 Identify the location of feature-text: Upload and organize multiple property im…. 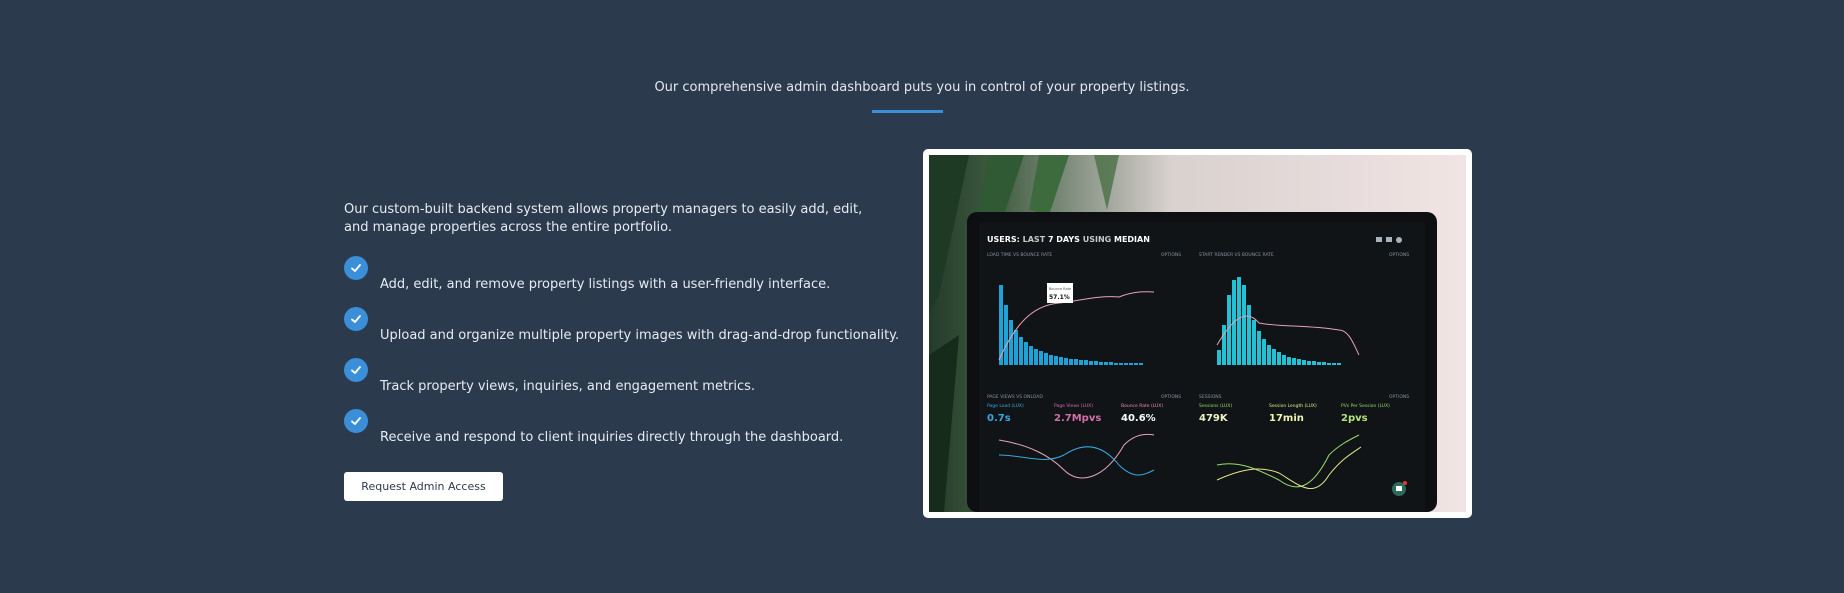
(640, 335).